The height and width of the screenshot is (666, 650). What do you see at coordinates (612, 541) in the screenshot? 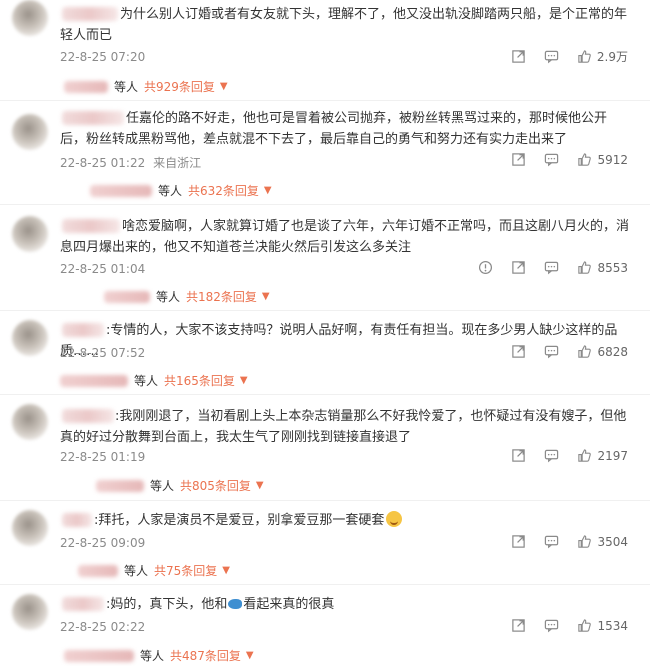
I see `like-count: 3504` at bounding box center [612, 541].